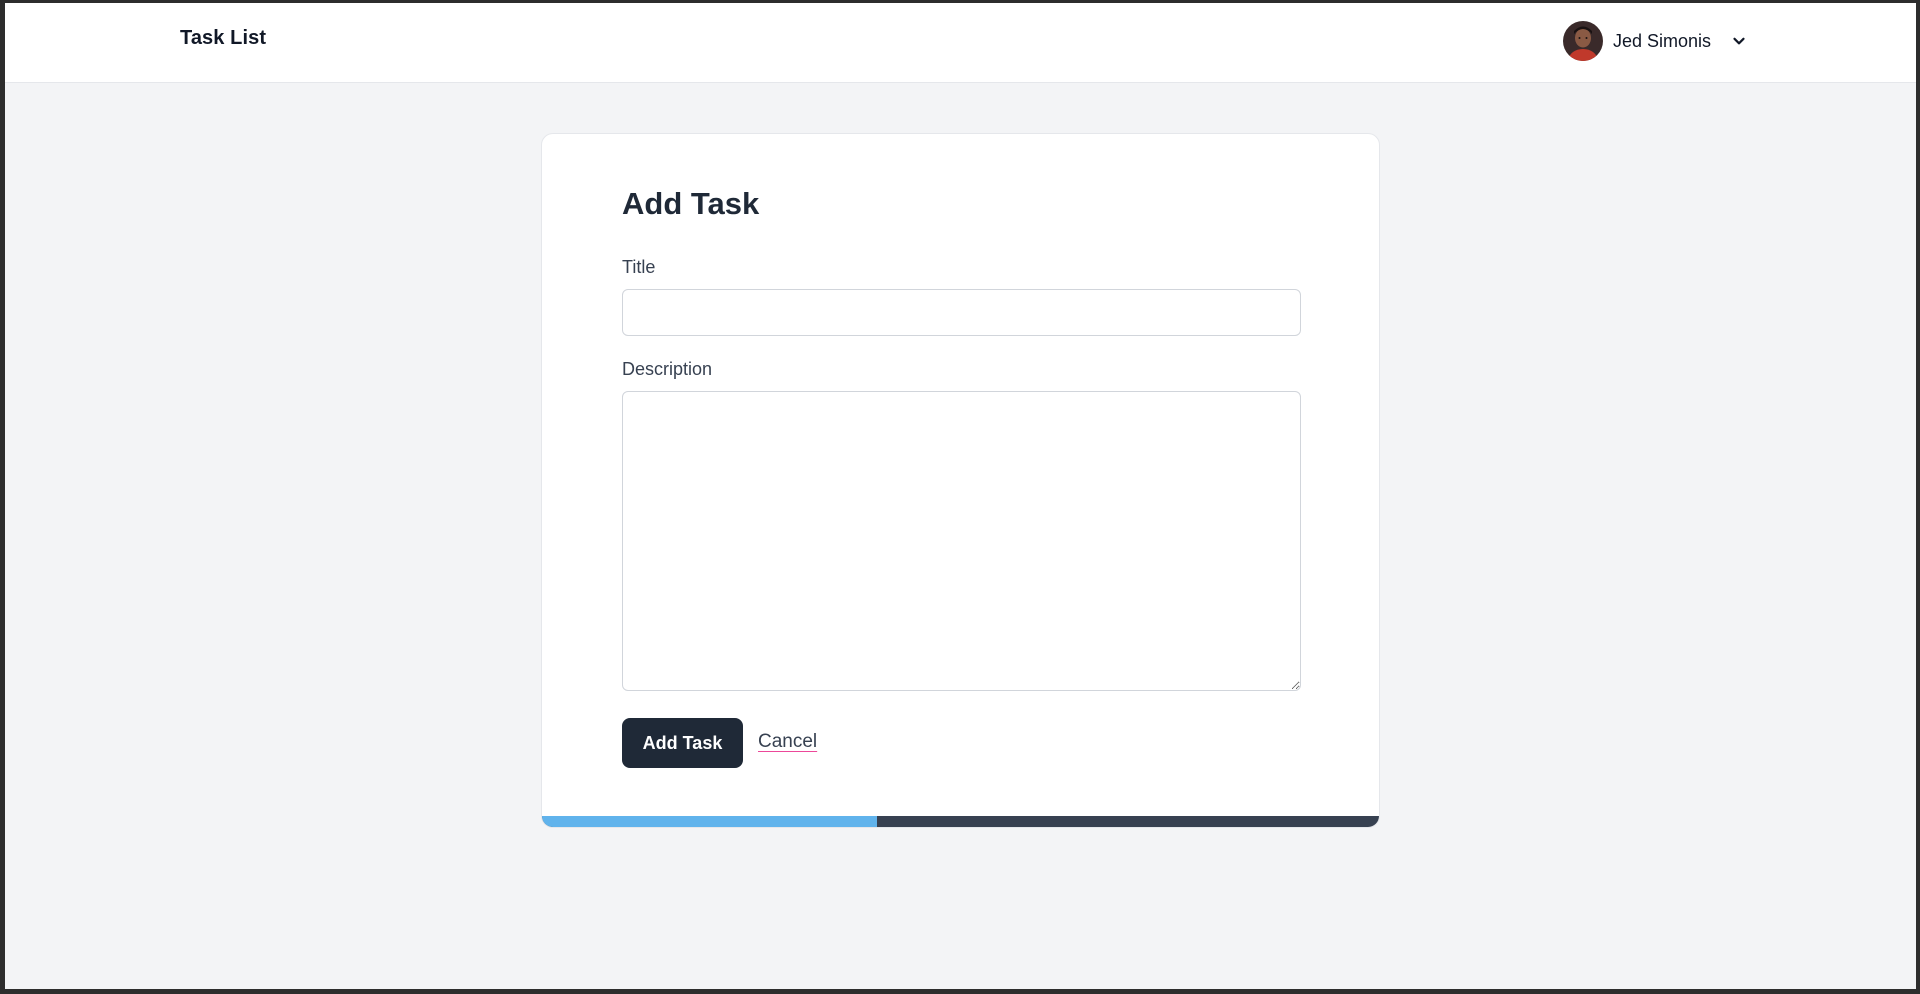  What do you see at coordinates (667, 369) in the screenshot?
I see `description-label: Description` at bounding box center [667, 369].